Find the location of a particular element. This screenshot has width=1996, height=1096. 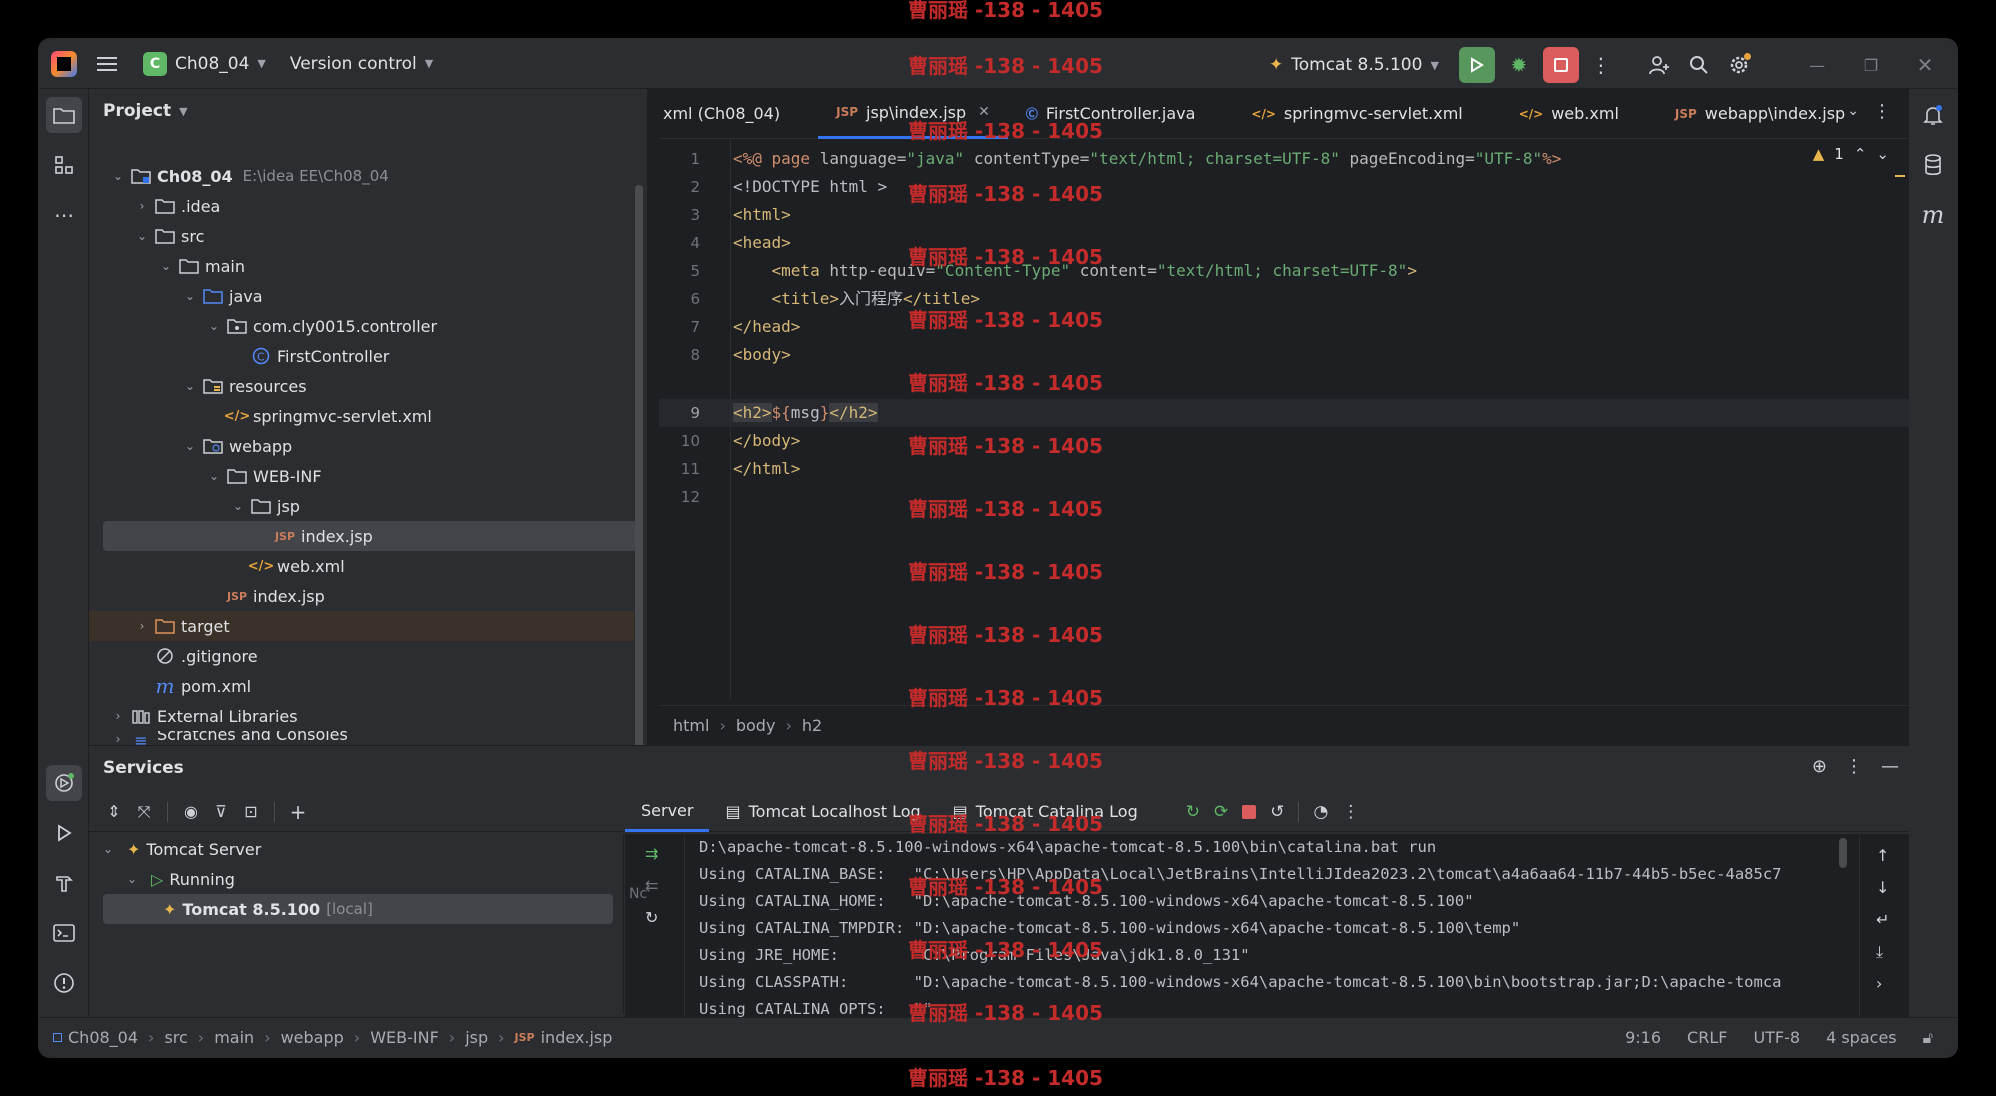

tree-row-selected: JSP index.jsp is located at coordinates (373, 536).